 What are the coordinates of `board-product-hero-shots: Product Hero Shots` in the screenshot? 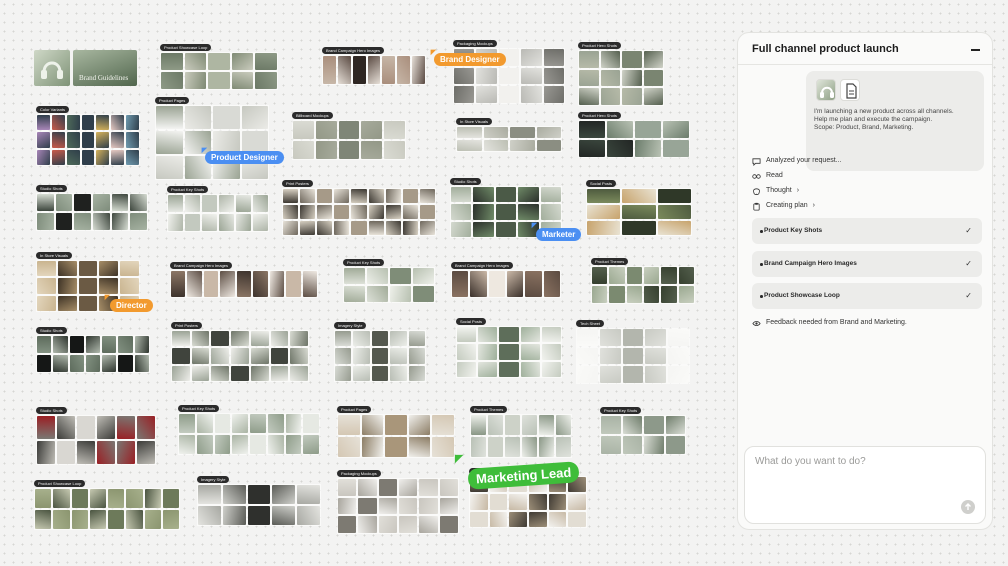 It's located at (634, 135).